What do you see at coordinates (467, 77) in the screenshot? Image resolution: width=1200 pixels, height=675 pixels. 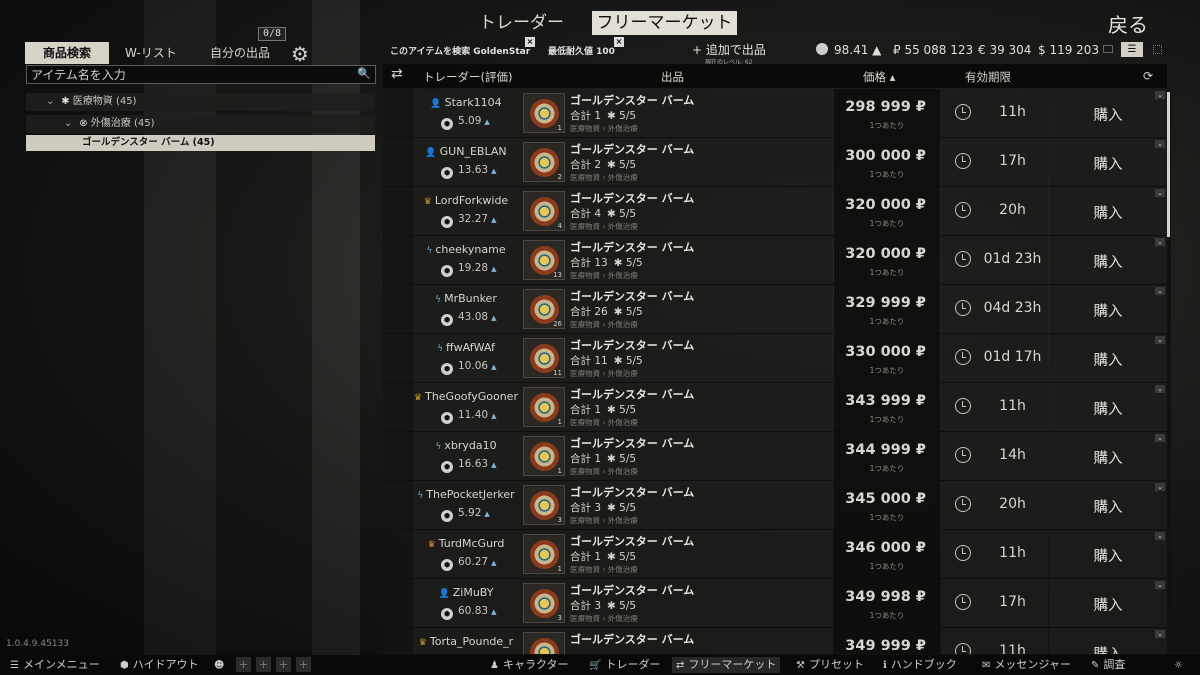 I see `column-trader: トレーダー(評価)` at bounding box center [467, 77].